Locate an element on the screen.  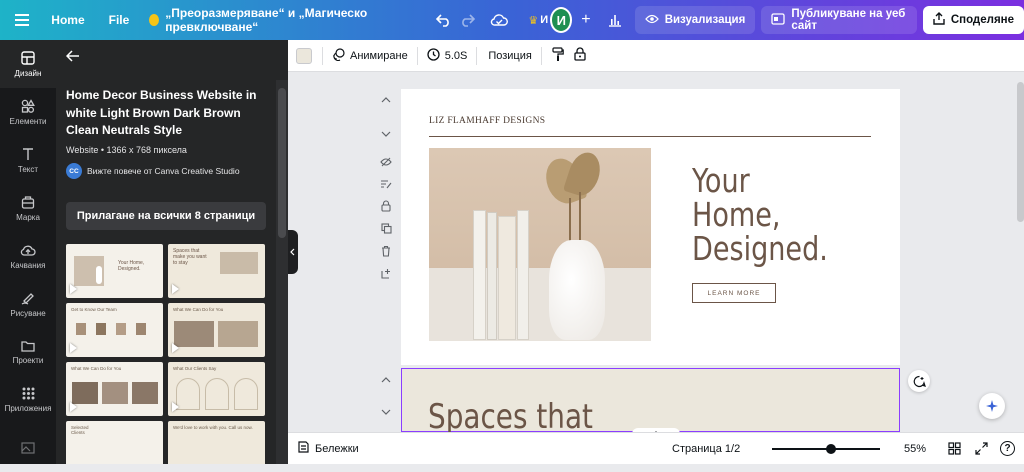
page-thumbnail: Get to Know Our Team is located at coordinates (114, 330).